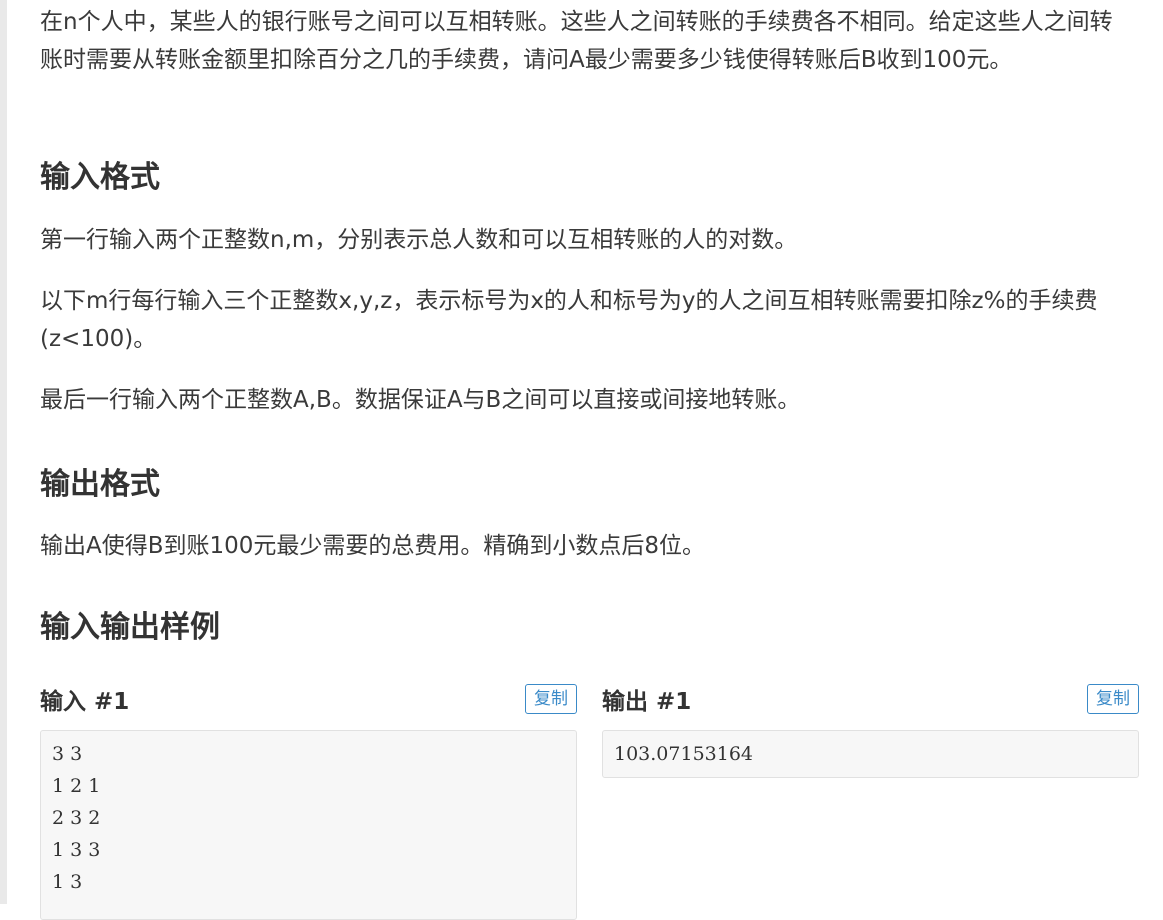 The height and width of the screenshot is (920, 1163). Describe the element at coordinates (1113, 699) in the screenshot. I see `copy-output-button: 复制` at that location.